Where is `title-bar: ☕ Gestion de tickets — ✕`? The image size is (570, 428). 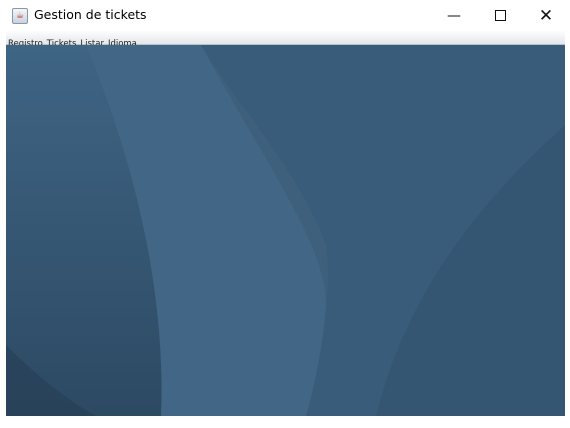 title-bar: ☕ Gestion de tickets — ✕ is located at coordinates (285, 15).